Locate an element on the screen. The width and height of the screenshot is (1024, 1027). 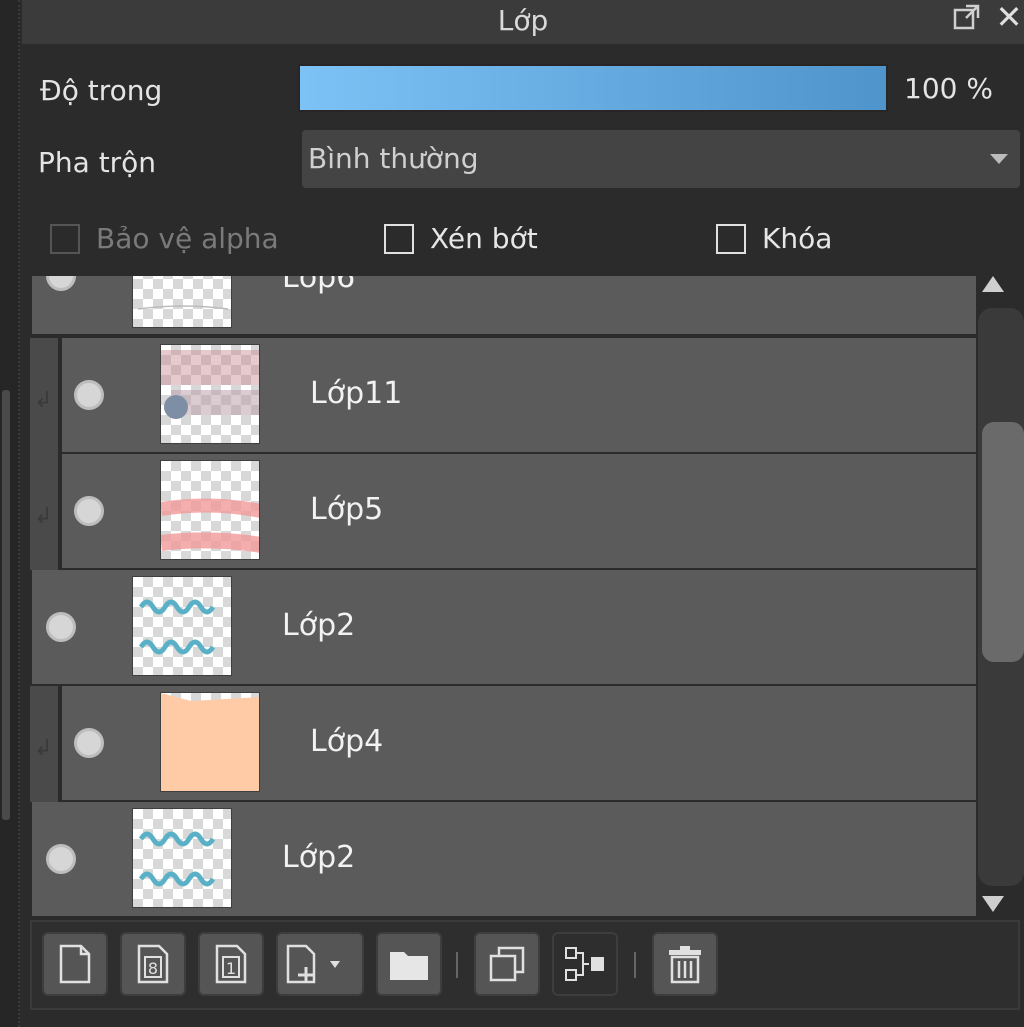
duplicate-layer-icon is located at coordinates (507, 964).